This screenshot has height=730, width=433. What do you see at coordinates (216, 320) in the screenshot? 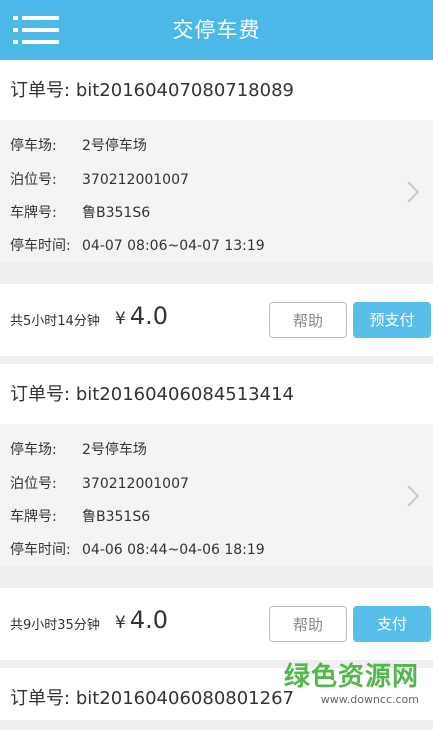
I see `payment-bar: 共5小时14分钟 ¥4.0 帮助 预支付` at bounding box center [216, 320].